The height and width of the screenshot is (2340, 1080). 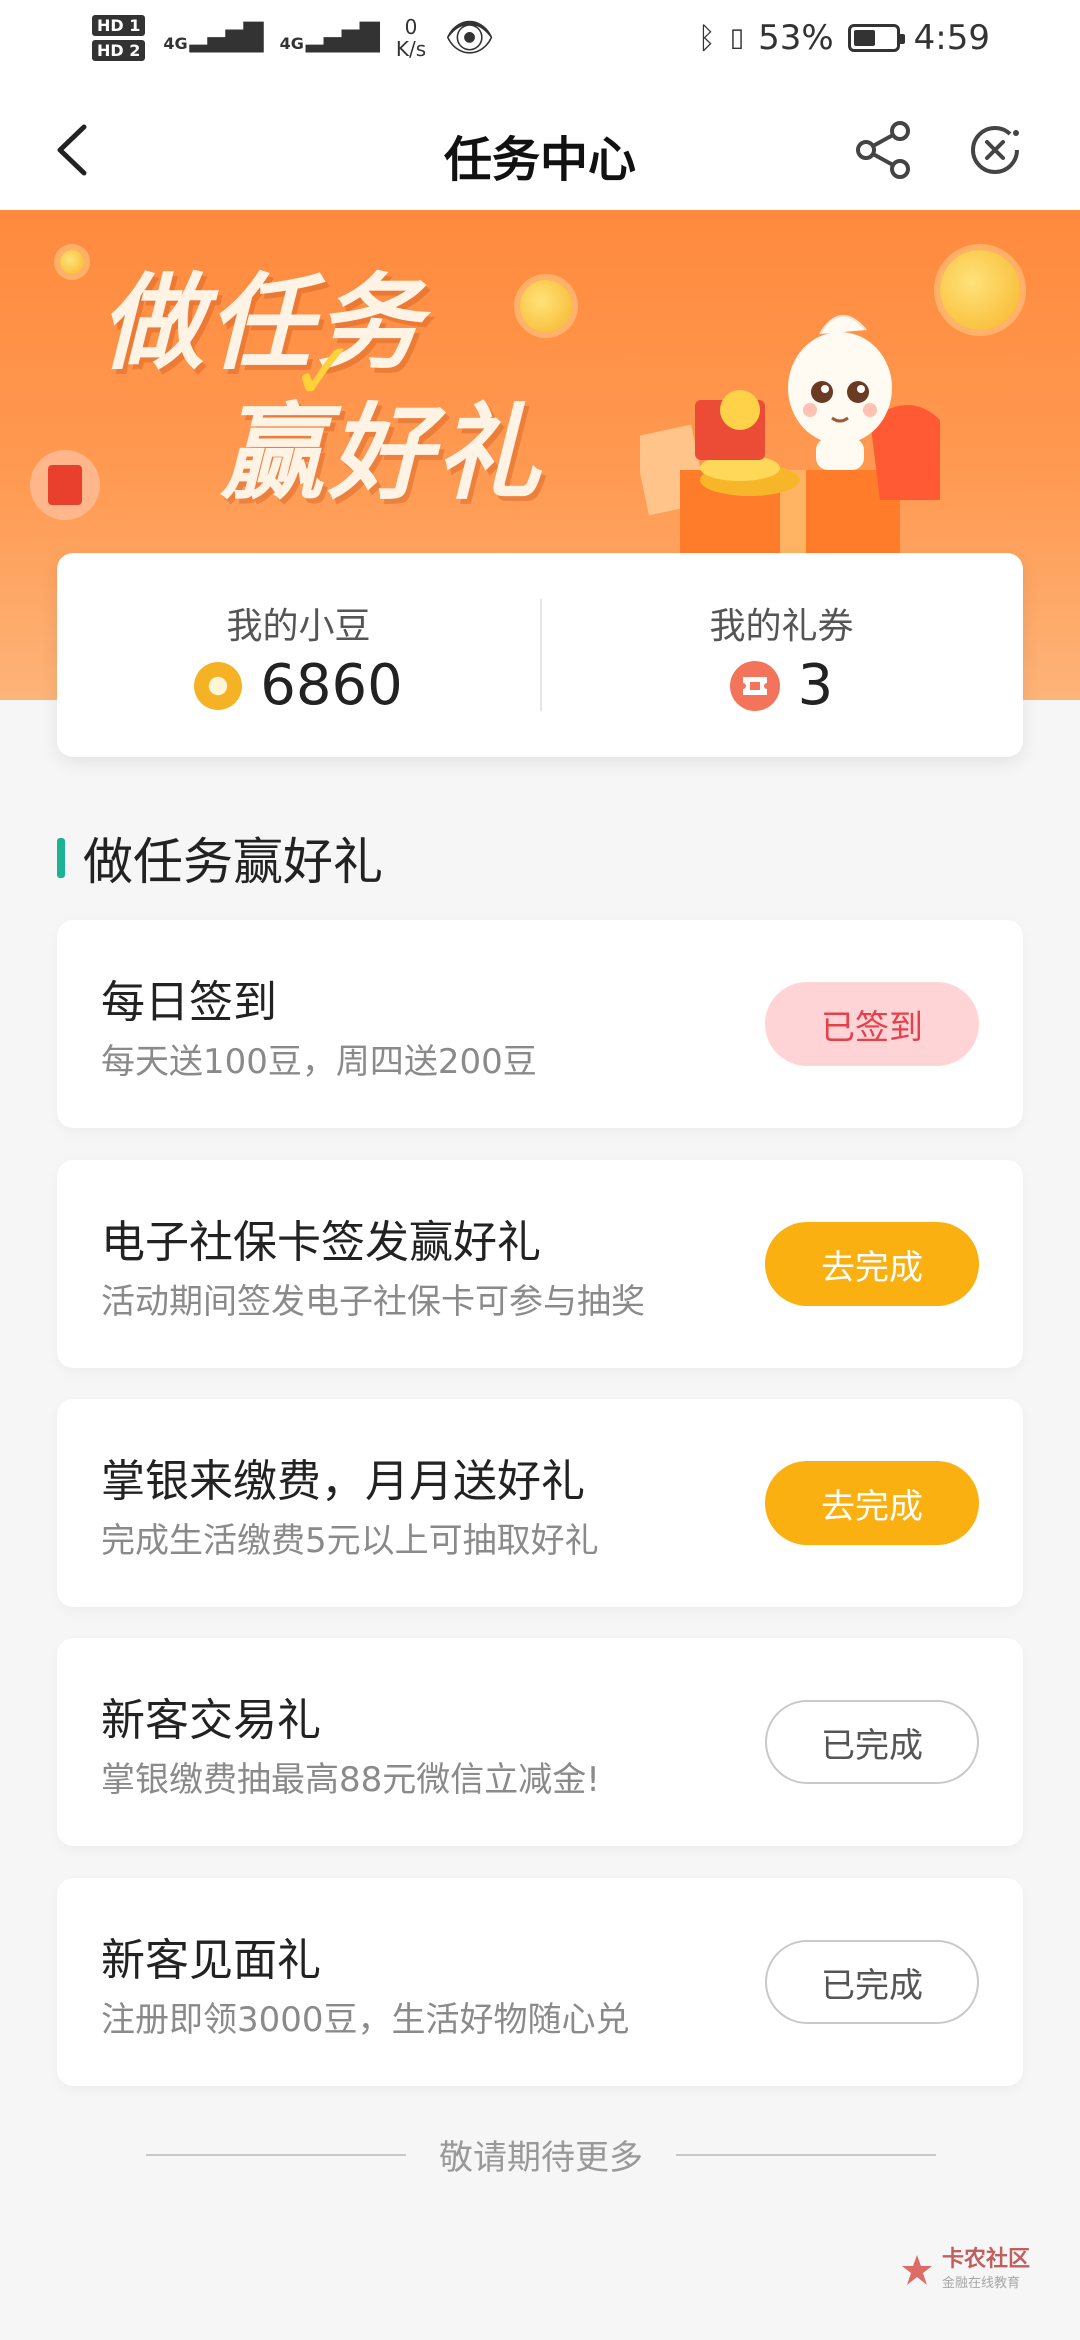 I want to click on net-speed-unit: K/s, so click(x=411, y=48).